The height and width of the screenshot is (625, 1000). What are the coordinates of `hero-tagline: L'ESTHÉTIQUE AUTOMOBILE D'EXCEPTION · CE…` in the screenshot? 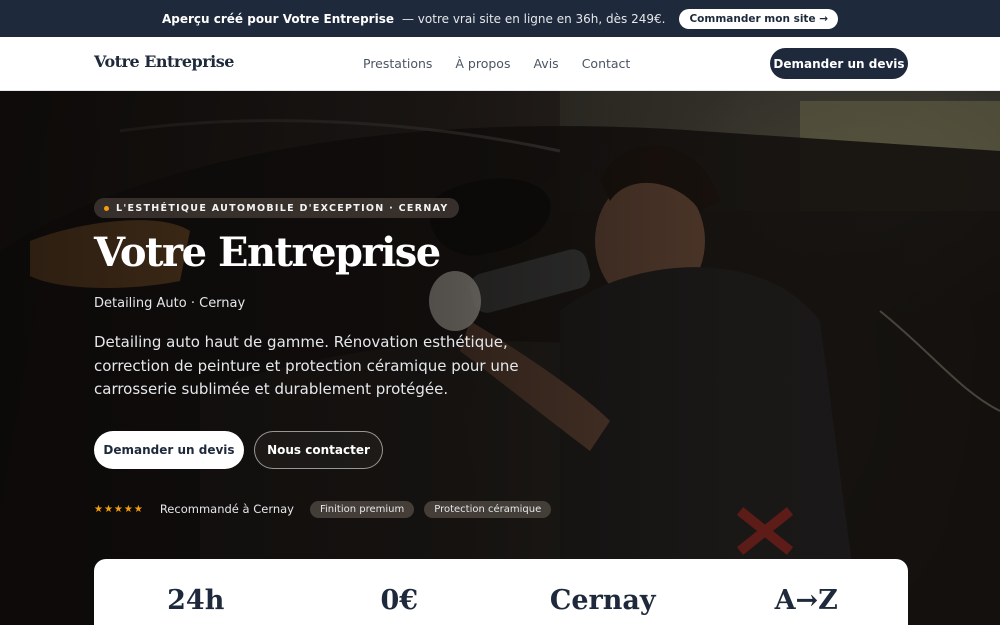 It's located at (276, 208).